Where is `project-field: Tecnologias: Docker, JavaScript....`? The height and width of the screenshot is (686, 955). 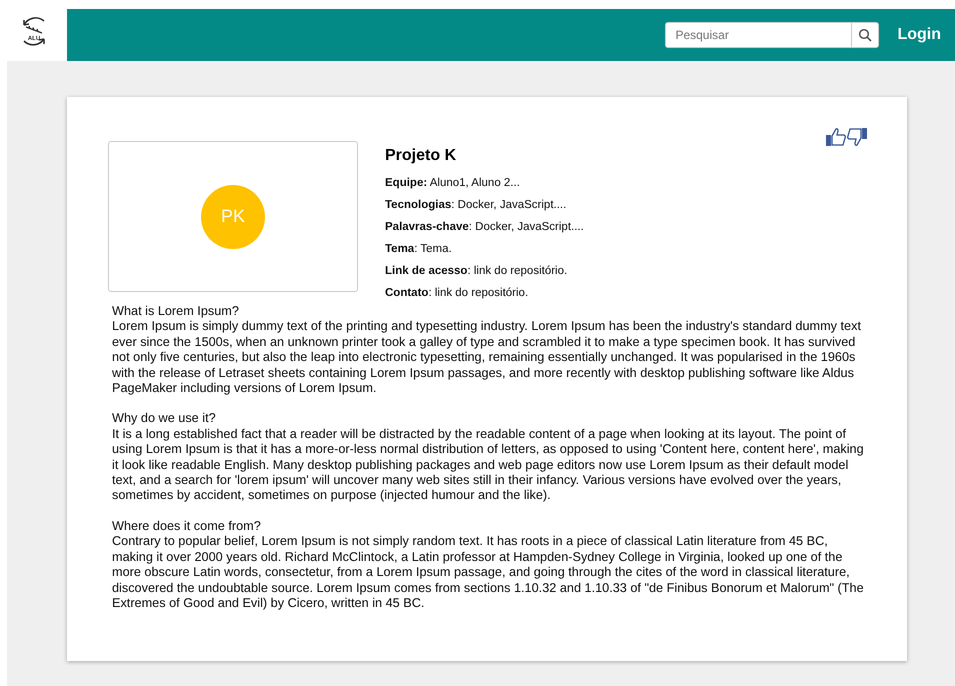 project-field: Tecnologias: Docker, JavaScript.... is located at coordinates (605, 205).